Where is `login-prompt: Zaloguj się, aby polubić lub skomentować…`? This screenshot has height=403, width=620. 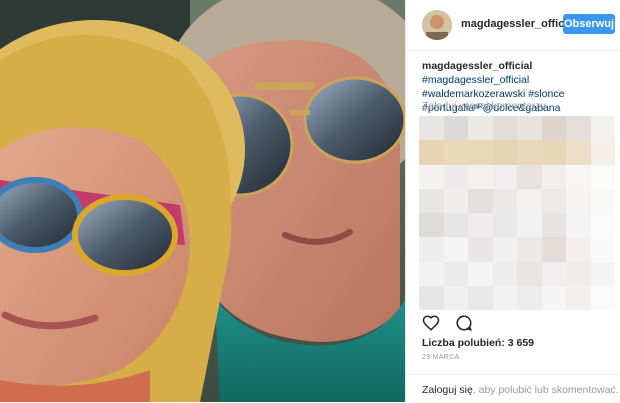
login-prompt: Zaloguj się, aby polubić lub skomentować… is located at coordinates (520, 390).